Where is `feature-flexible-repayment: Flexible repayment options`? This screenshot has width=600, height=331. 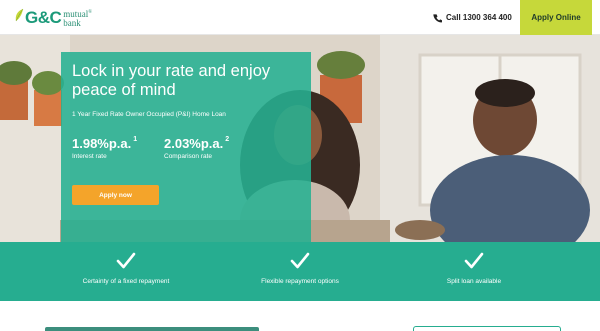
feature-flexible-repayment: Flexible repayment options is located at coordinates (300, 271).